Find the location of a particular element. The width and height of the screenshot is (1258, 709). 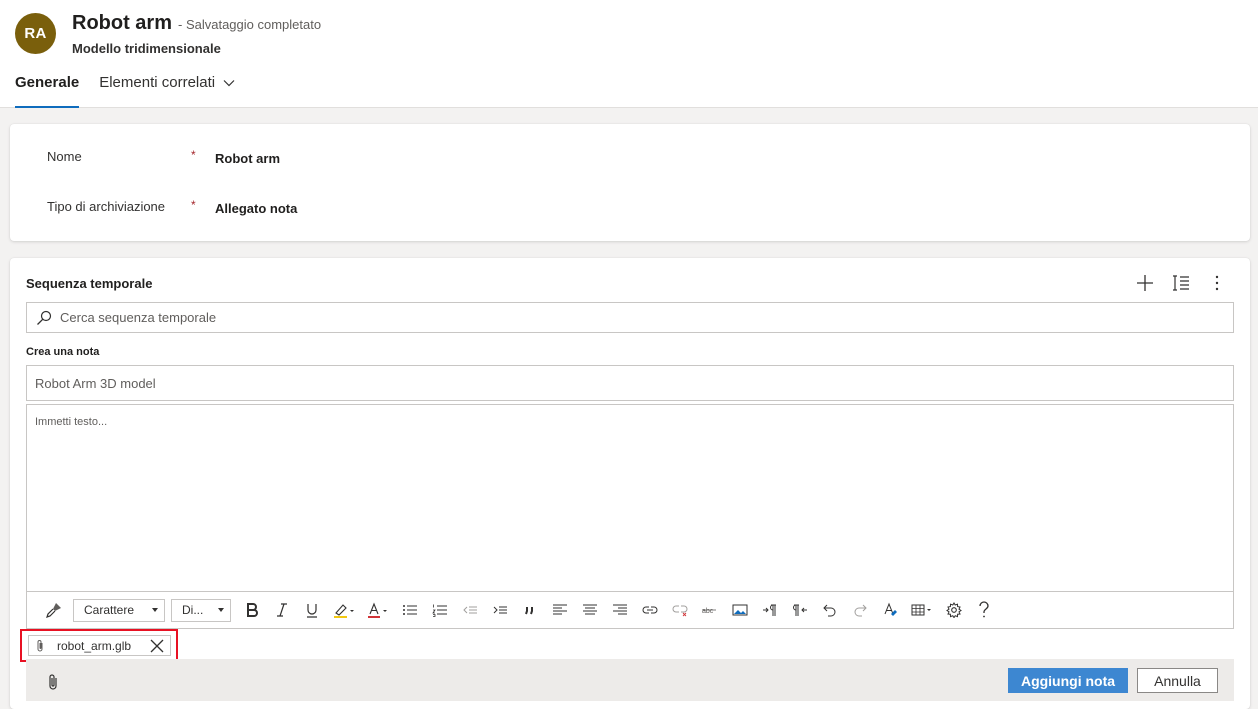

indent-icon is located at coordinates (500, 610).